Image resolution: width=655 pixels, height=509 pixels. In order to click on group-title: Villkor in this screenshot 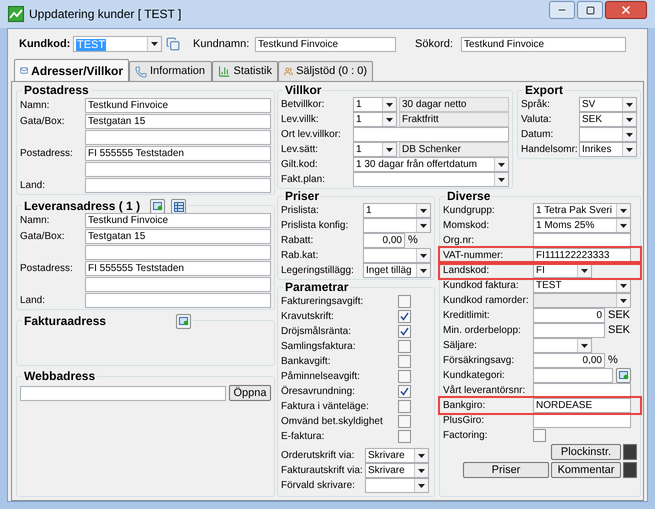, I will do `click(303, 90)`.